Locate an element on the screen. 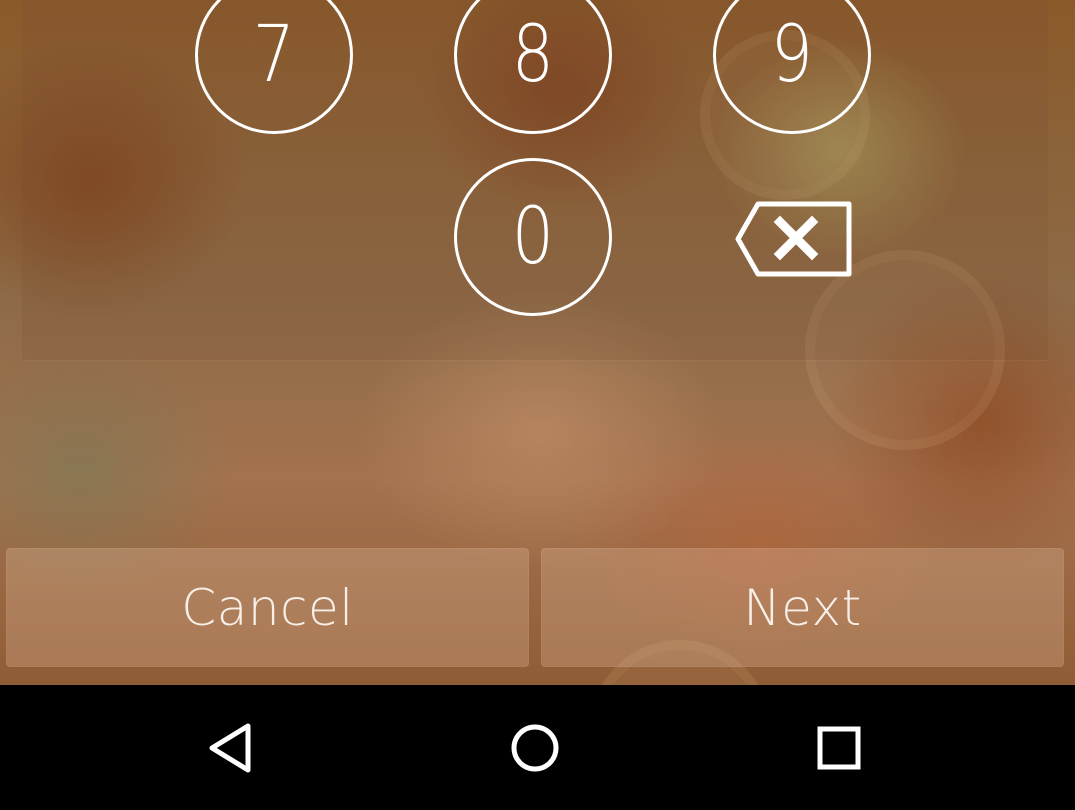 The height and width of the screenshot is (810, 1075). recents-square-icon is located at coordinates (839, 748).